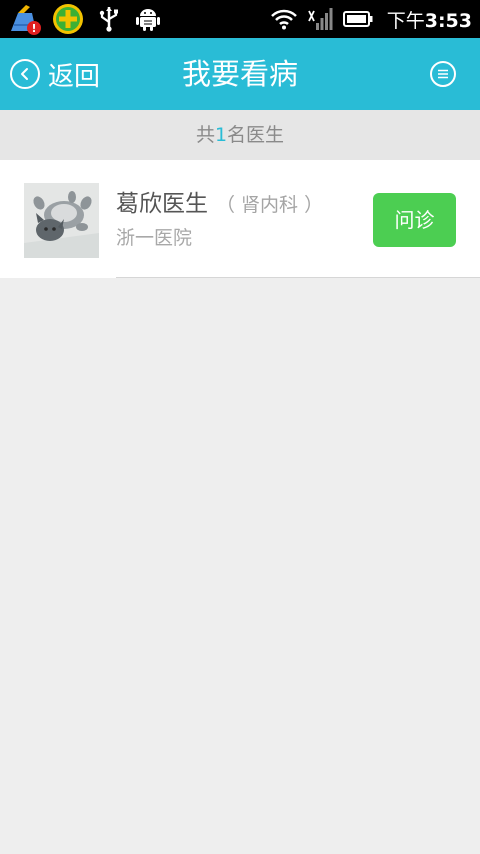 This screenshot has width=480, height=854. What do you see at coordinates (357, 19) in the screenshot?
I see `battery-icon` at bounding box center [357, 19].